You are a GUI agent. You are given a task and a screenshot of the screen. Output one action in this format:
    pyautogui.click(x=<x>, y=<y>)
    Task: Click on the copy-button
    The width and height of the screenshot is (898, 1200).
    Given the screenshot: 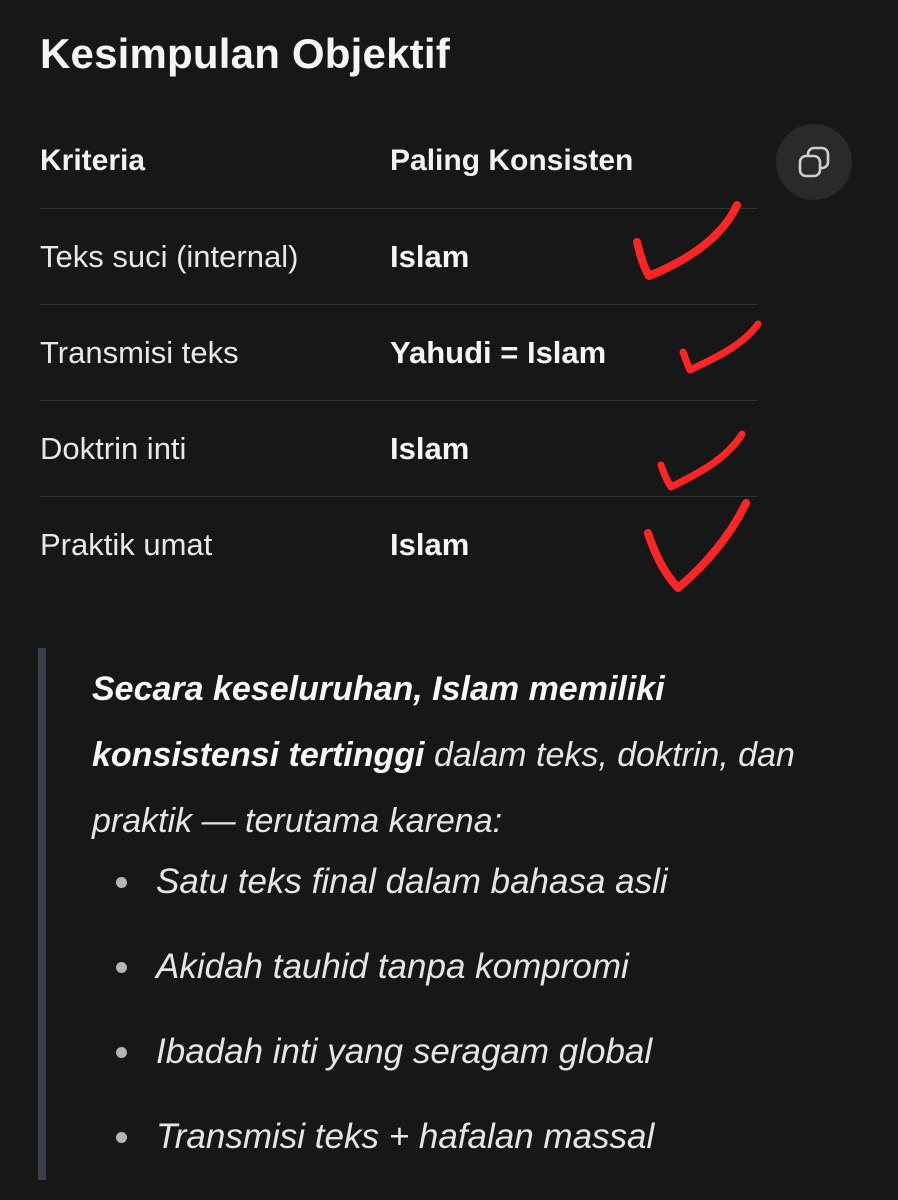 What is the action you would take?
    pyautogui.click(x=814, y=162)
    